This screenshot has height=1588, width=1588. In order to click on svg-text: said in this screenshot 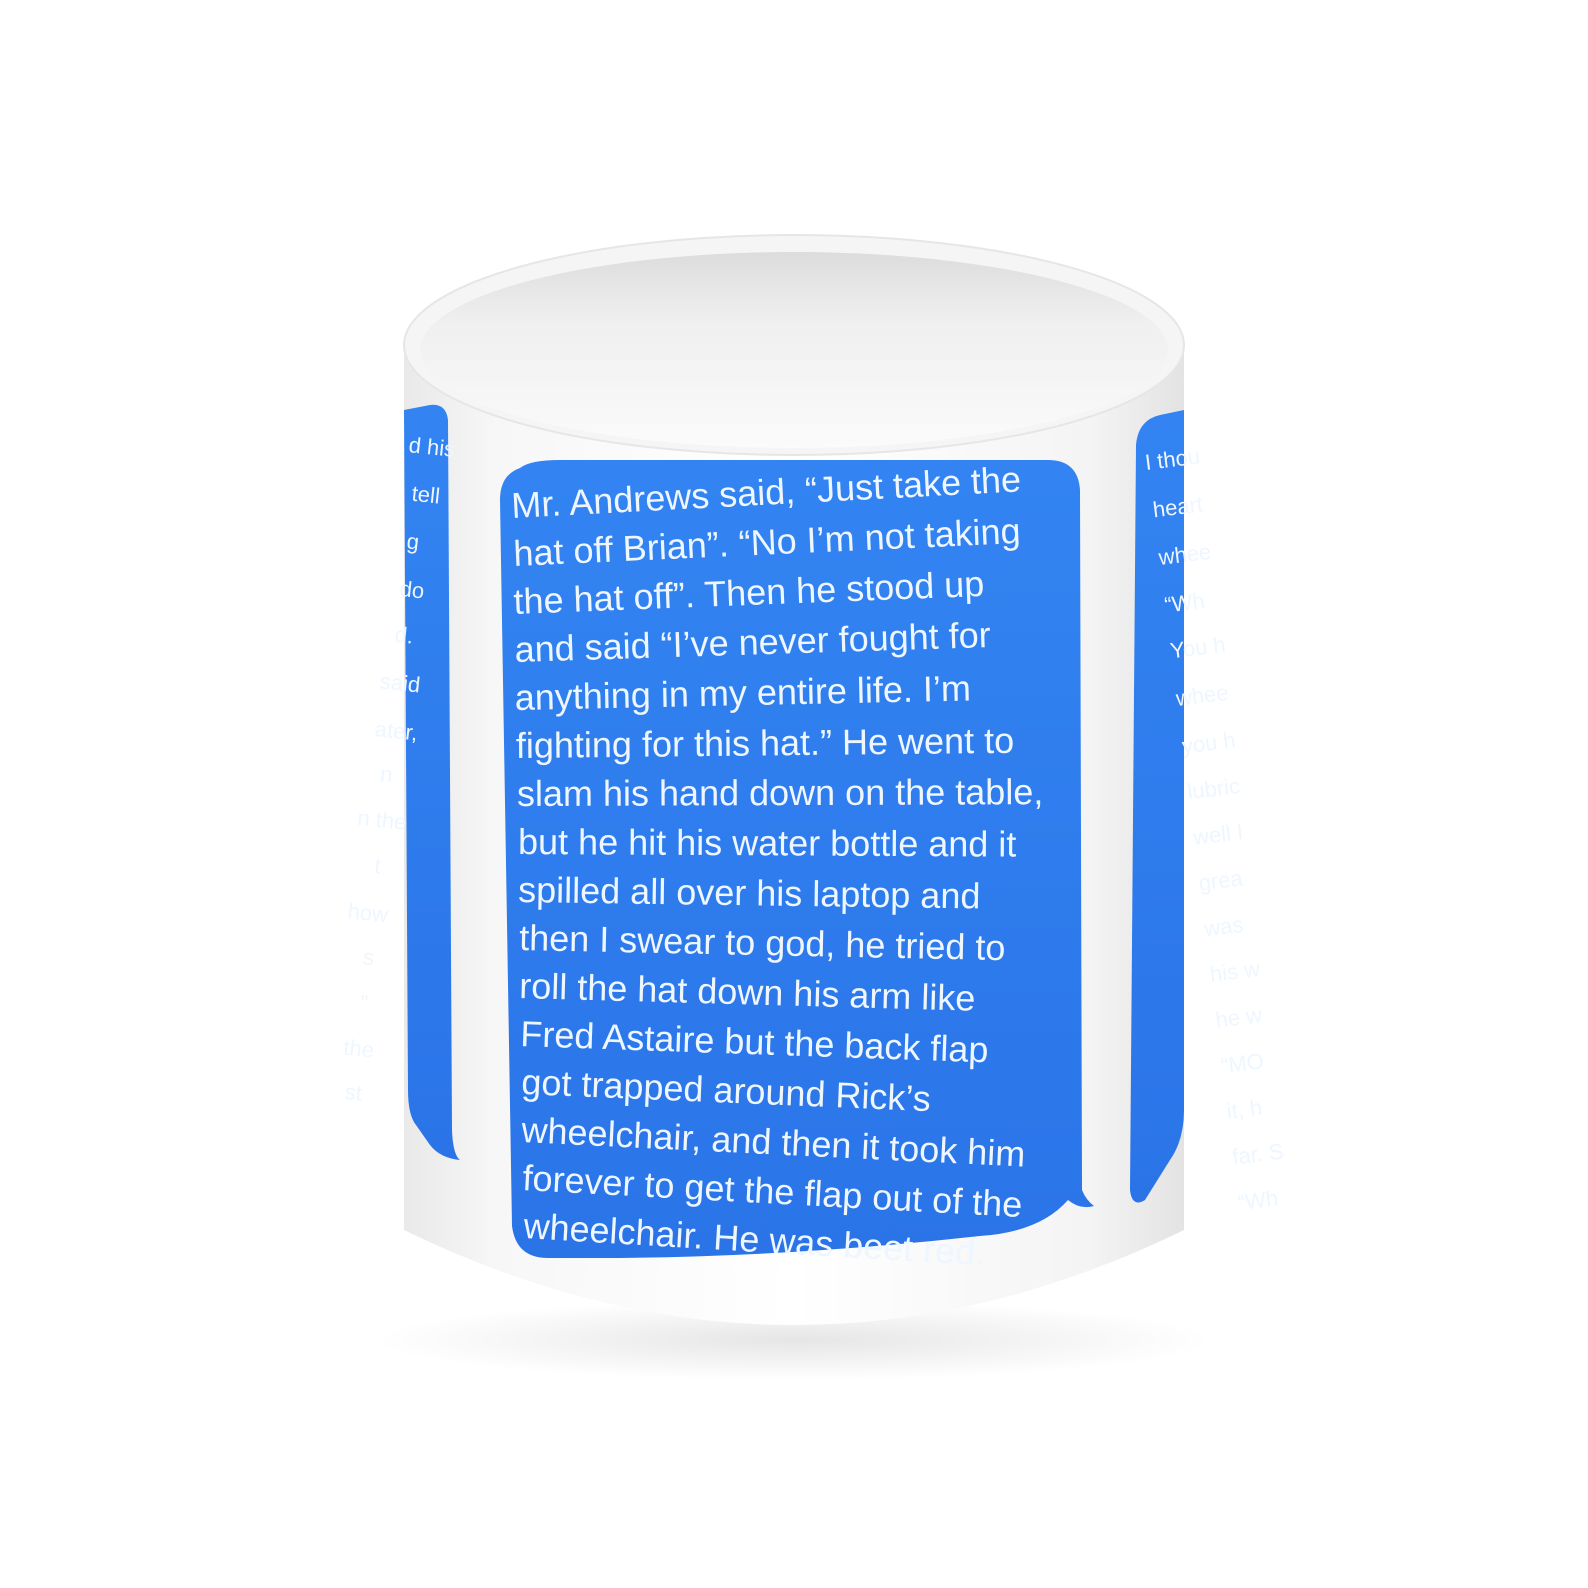, I will do `click(400, 682)`.